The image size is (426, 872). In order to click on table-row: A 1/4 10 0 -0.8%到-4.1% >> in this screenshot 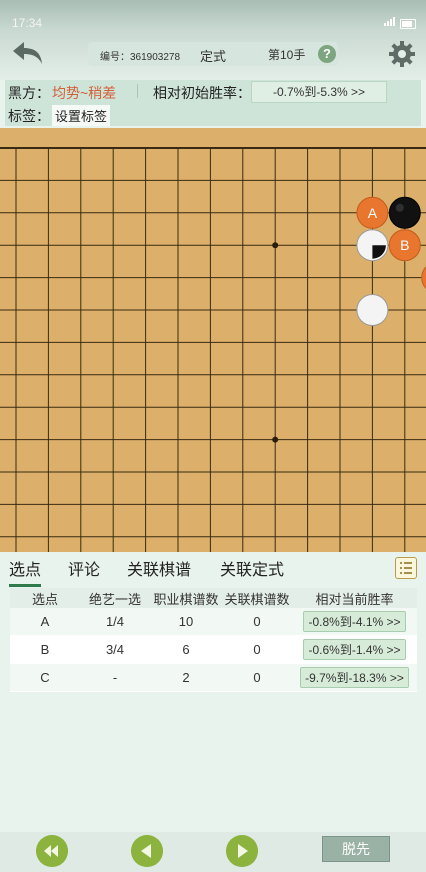, I will do `click(213, 622)`.